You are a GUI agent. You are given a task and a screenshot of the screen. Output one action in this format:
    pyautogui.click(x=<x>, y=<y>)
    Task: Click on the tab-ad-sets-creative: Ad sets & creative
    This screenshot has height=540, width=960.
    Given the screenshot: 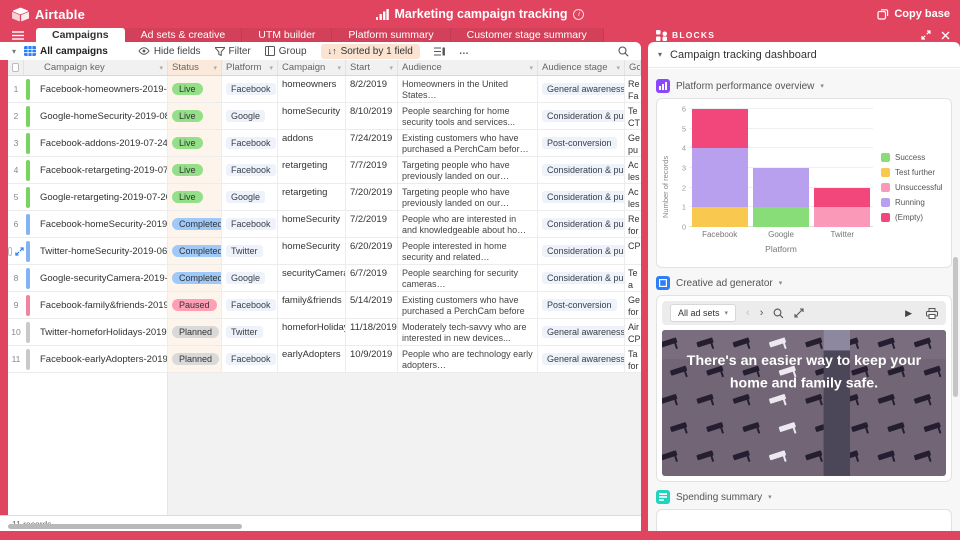 What is the action you would take?
    pyautogui.click(x=183, y=35)
    